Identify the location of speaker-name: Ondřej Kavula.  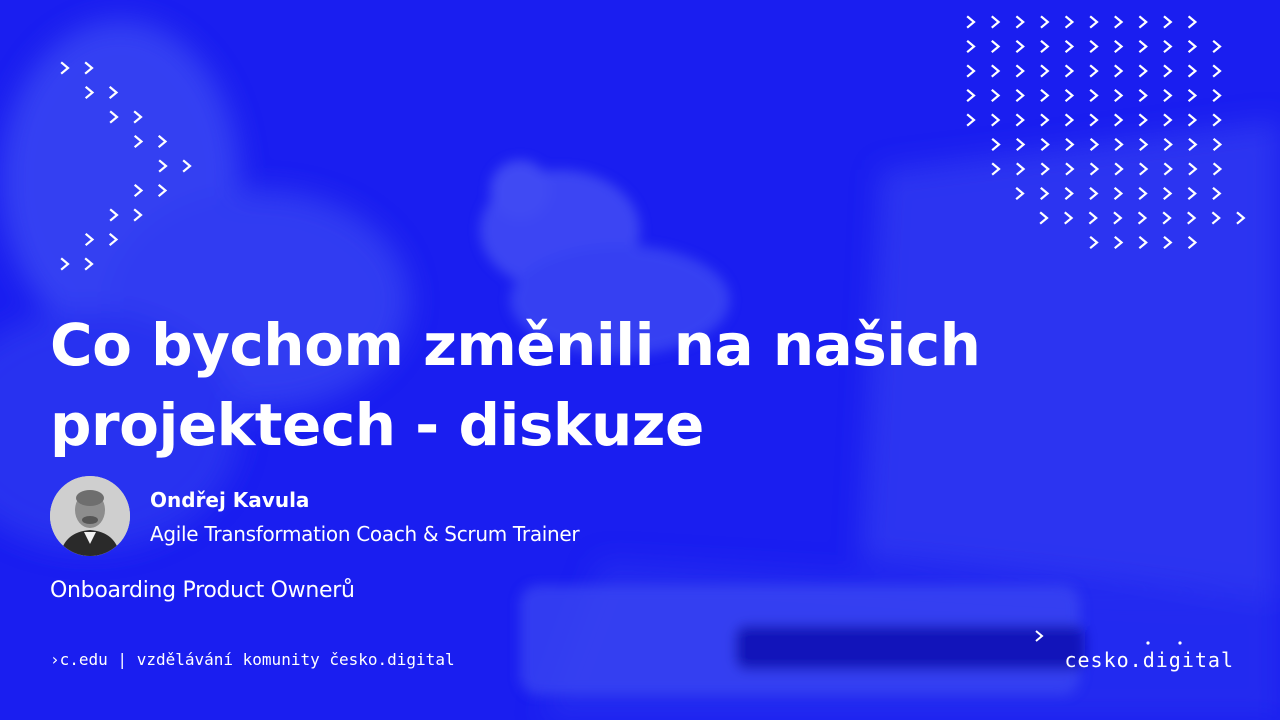
(230, 500).